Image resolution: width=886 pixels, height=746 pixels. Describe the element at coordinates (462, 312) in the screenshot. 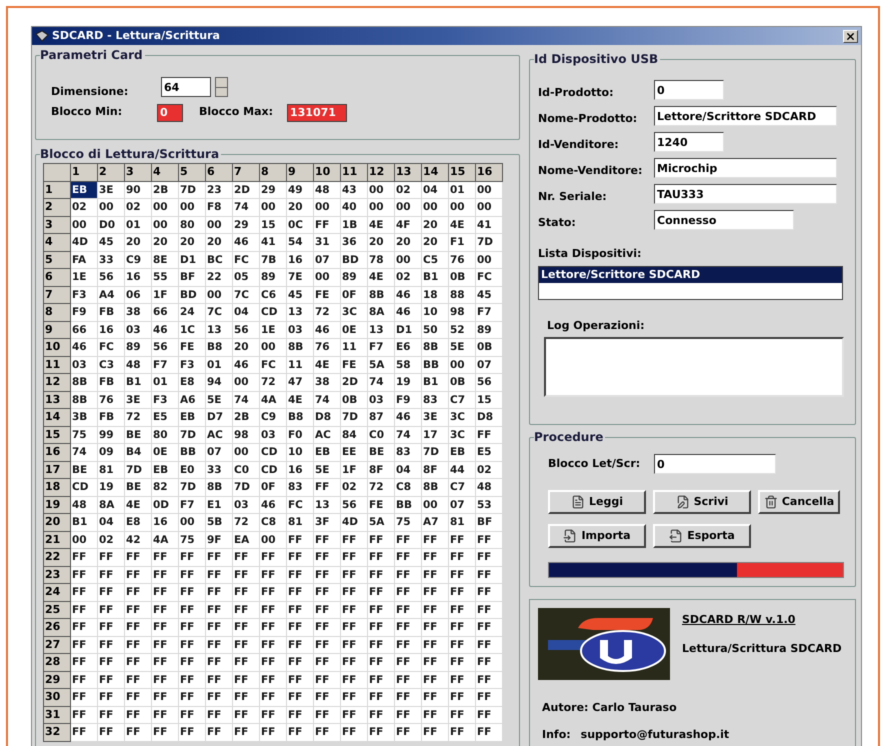

I see `hex-cell: 98` at that location.